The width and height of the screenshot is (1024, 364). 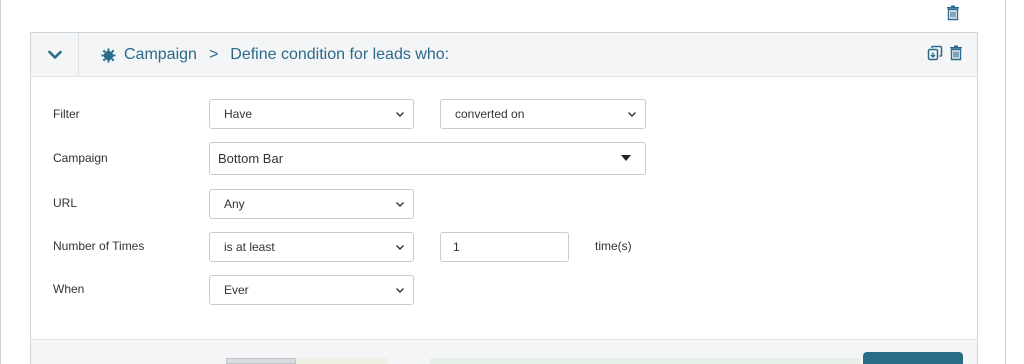 I want to click on number-of-times-input: 1, so click(x=504, y=247).